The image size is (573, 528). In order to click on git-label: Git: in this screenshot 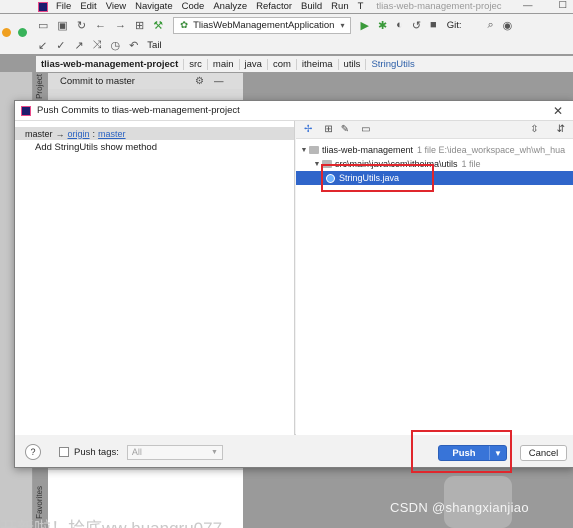, I will do `click(454, 25)`.